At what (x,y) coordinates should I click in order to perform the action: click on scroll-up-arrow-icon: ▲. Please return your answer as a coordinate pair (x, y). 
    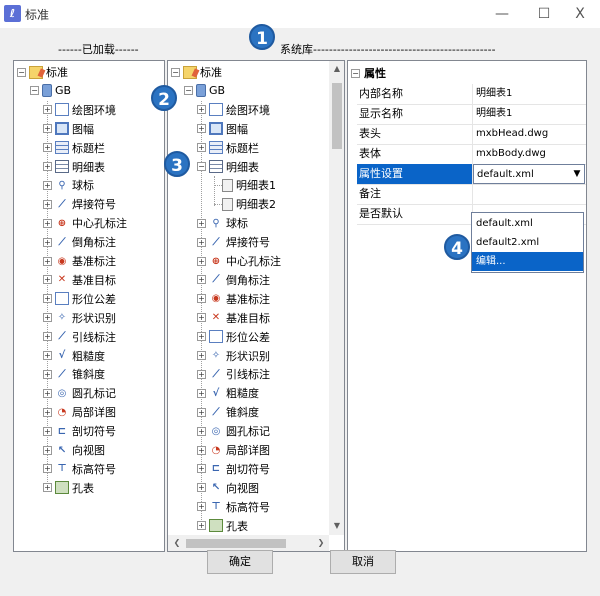
    Looking at the image, I should click on (337, 69).